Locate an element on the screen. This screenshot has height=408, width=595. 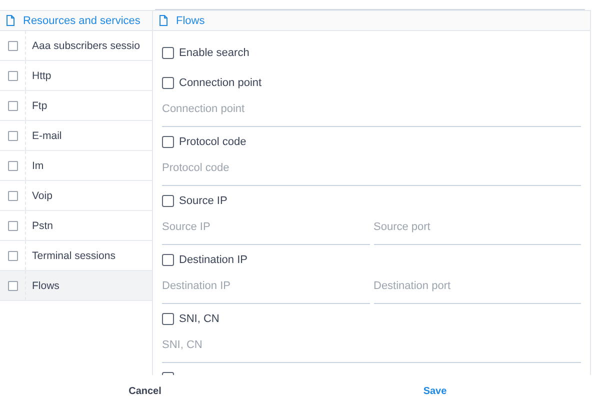
input-field: Destination port is located at coordinates (477, 289).